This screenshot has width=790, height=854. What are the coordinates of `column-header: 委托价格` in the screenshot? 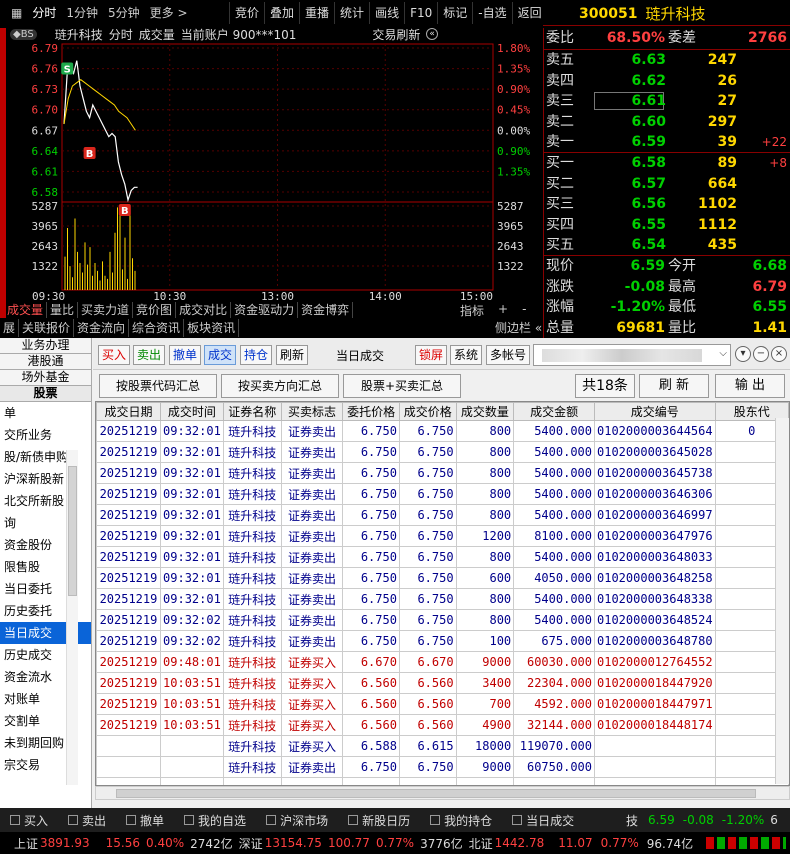 It's located at (371, 411).